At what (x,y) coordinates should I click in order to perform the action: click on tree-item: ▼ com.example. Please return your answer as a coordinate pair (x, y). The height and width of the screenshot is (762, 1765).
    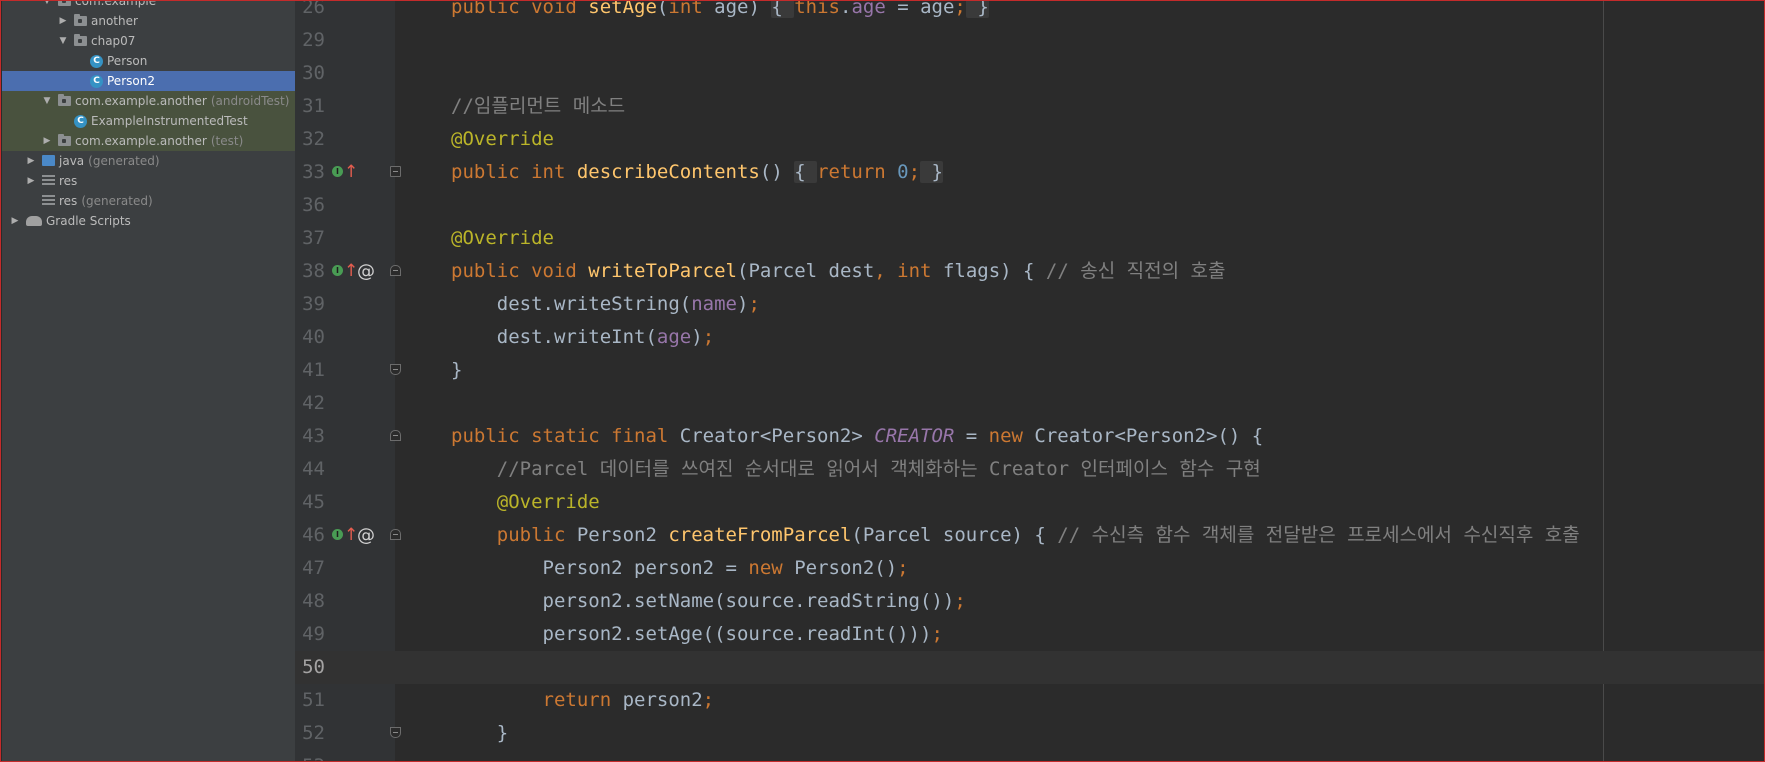
    Looking at the image, I should click on (148, 6).